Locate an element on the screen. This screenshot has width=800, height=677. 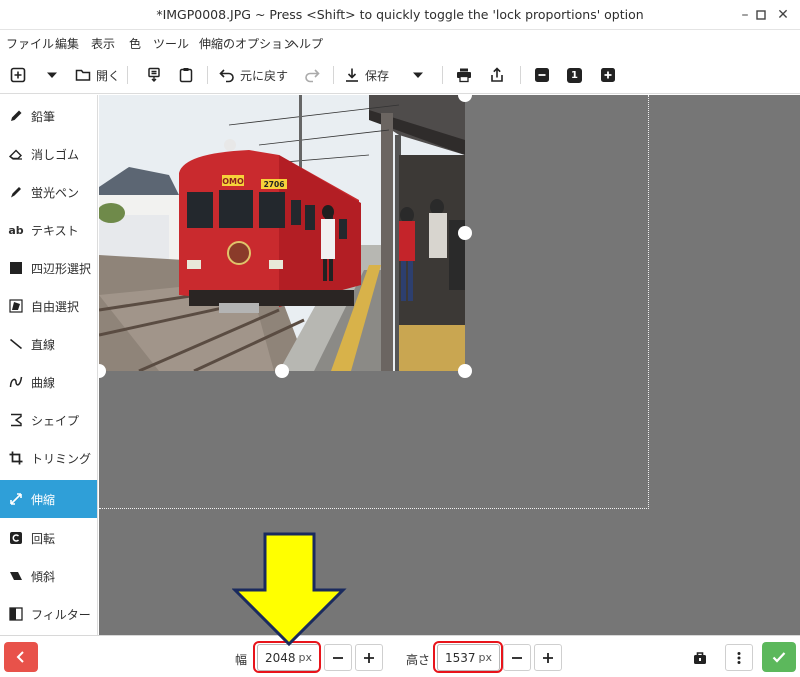
share-button is located at coordinates (497, 75).